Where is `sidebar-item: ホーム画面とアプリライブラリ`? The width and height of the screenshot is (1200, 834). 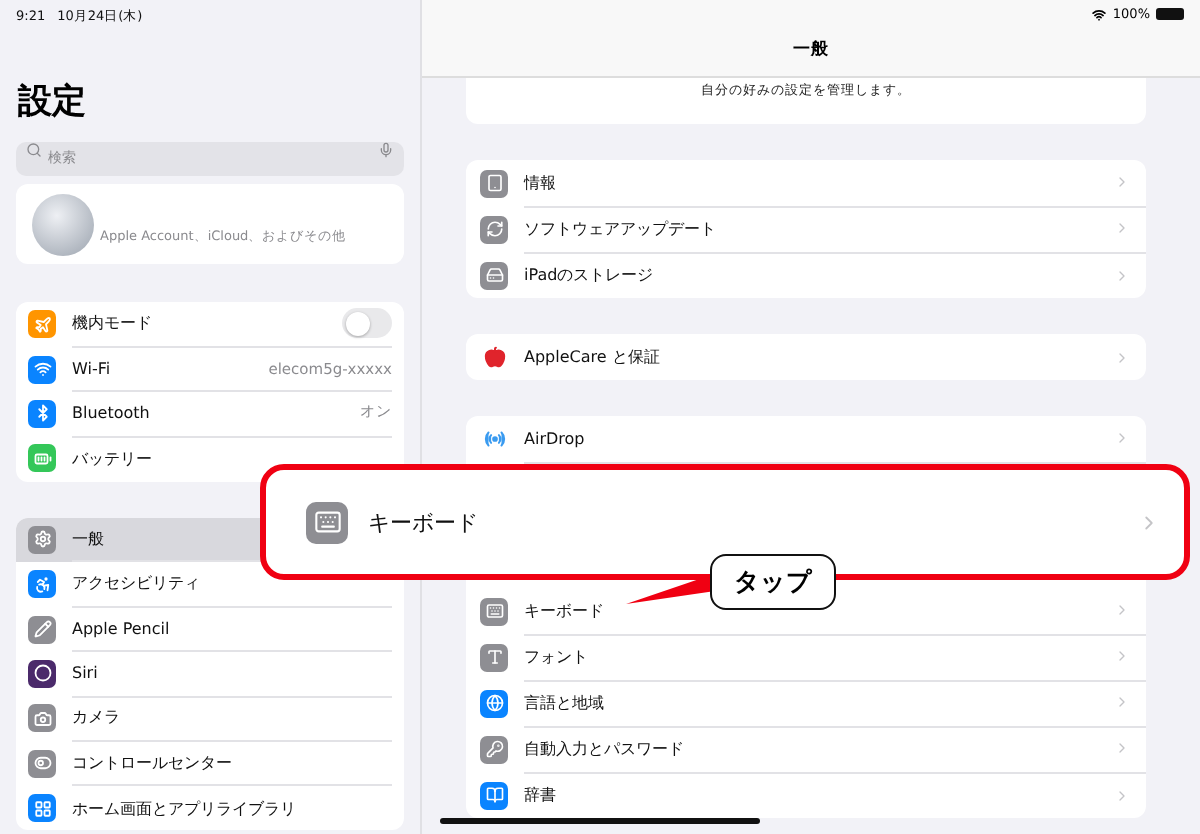 sidebar-item: ホーム画面とアプリライブラリ is located at coordinates (210, 808).